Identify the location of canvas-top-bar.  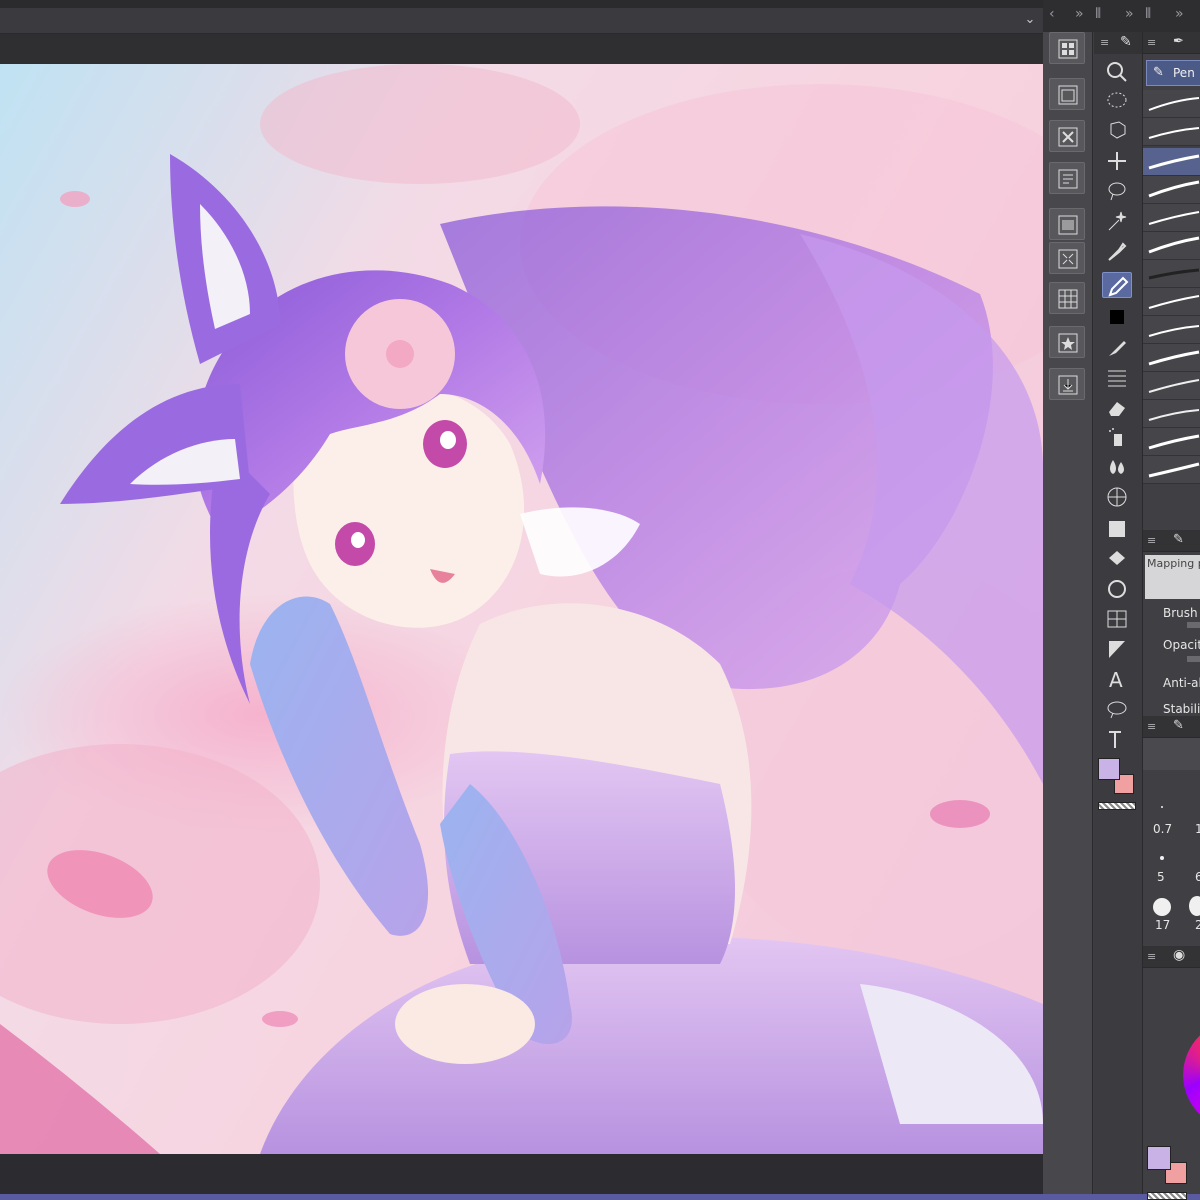
(521, 49).